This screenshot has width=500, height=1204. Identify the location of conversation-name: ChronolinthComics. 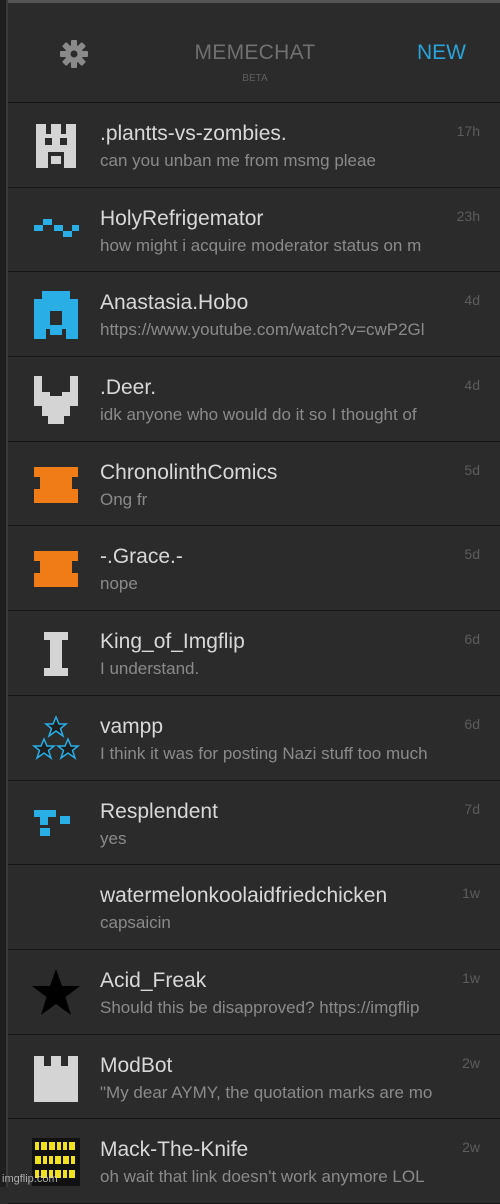
(189, 472).